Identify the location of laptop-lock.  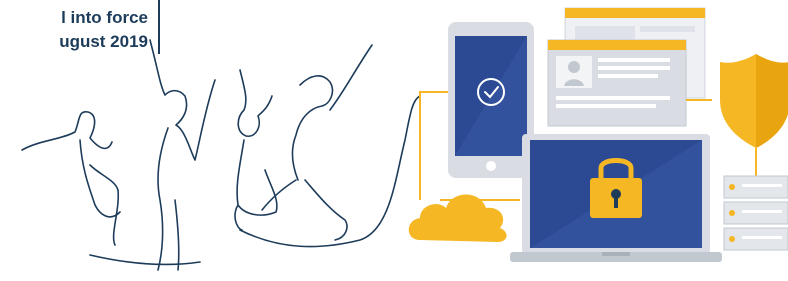
(616, 198).